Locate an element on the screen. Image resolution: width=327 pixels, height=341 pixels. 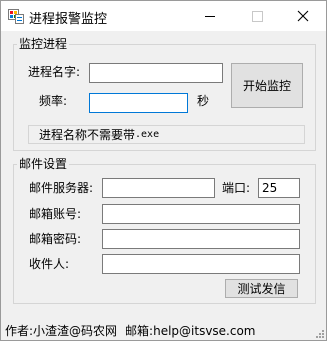
process-hint-text: 进程名称不需要带 is located at coordinates (87, 135).